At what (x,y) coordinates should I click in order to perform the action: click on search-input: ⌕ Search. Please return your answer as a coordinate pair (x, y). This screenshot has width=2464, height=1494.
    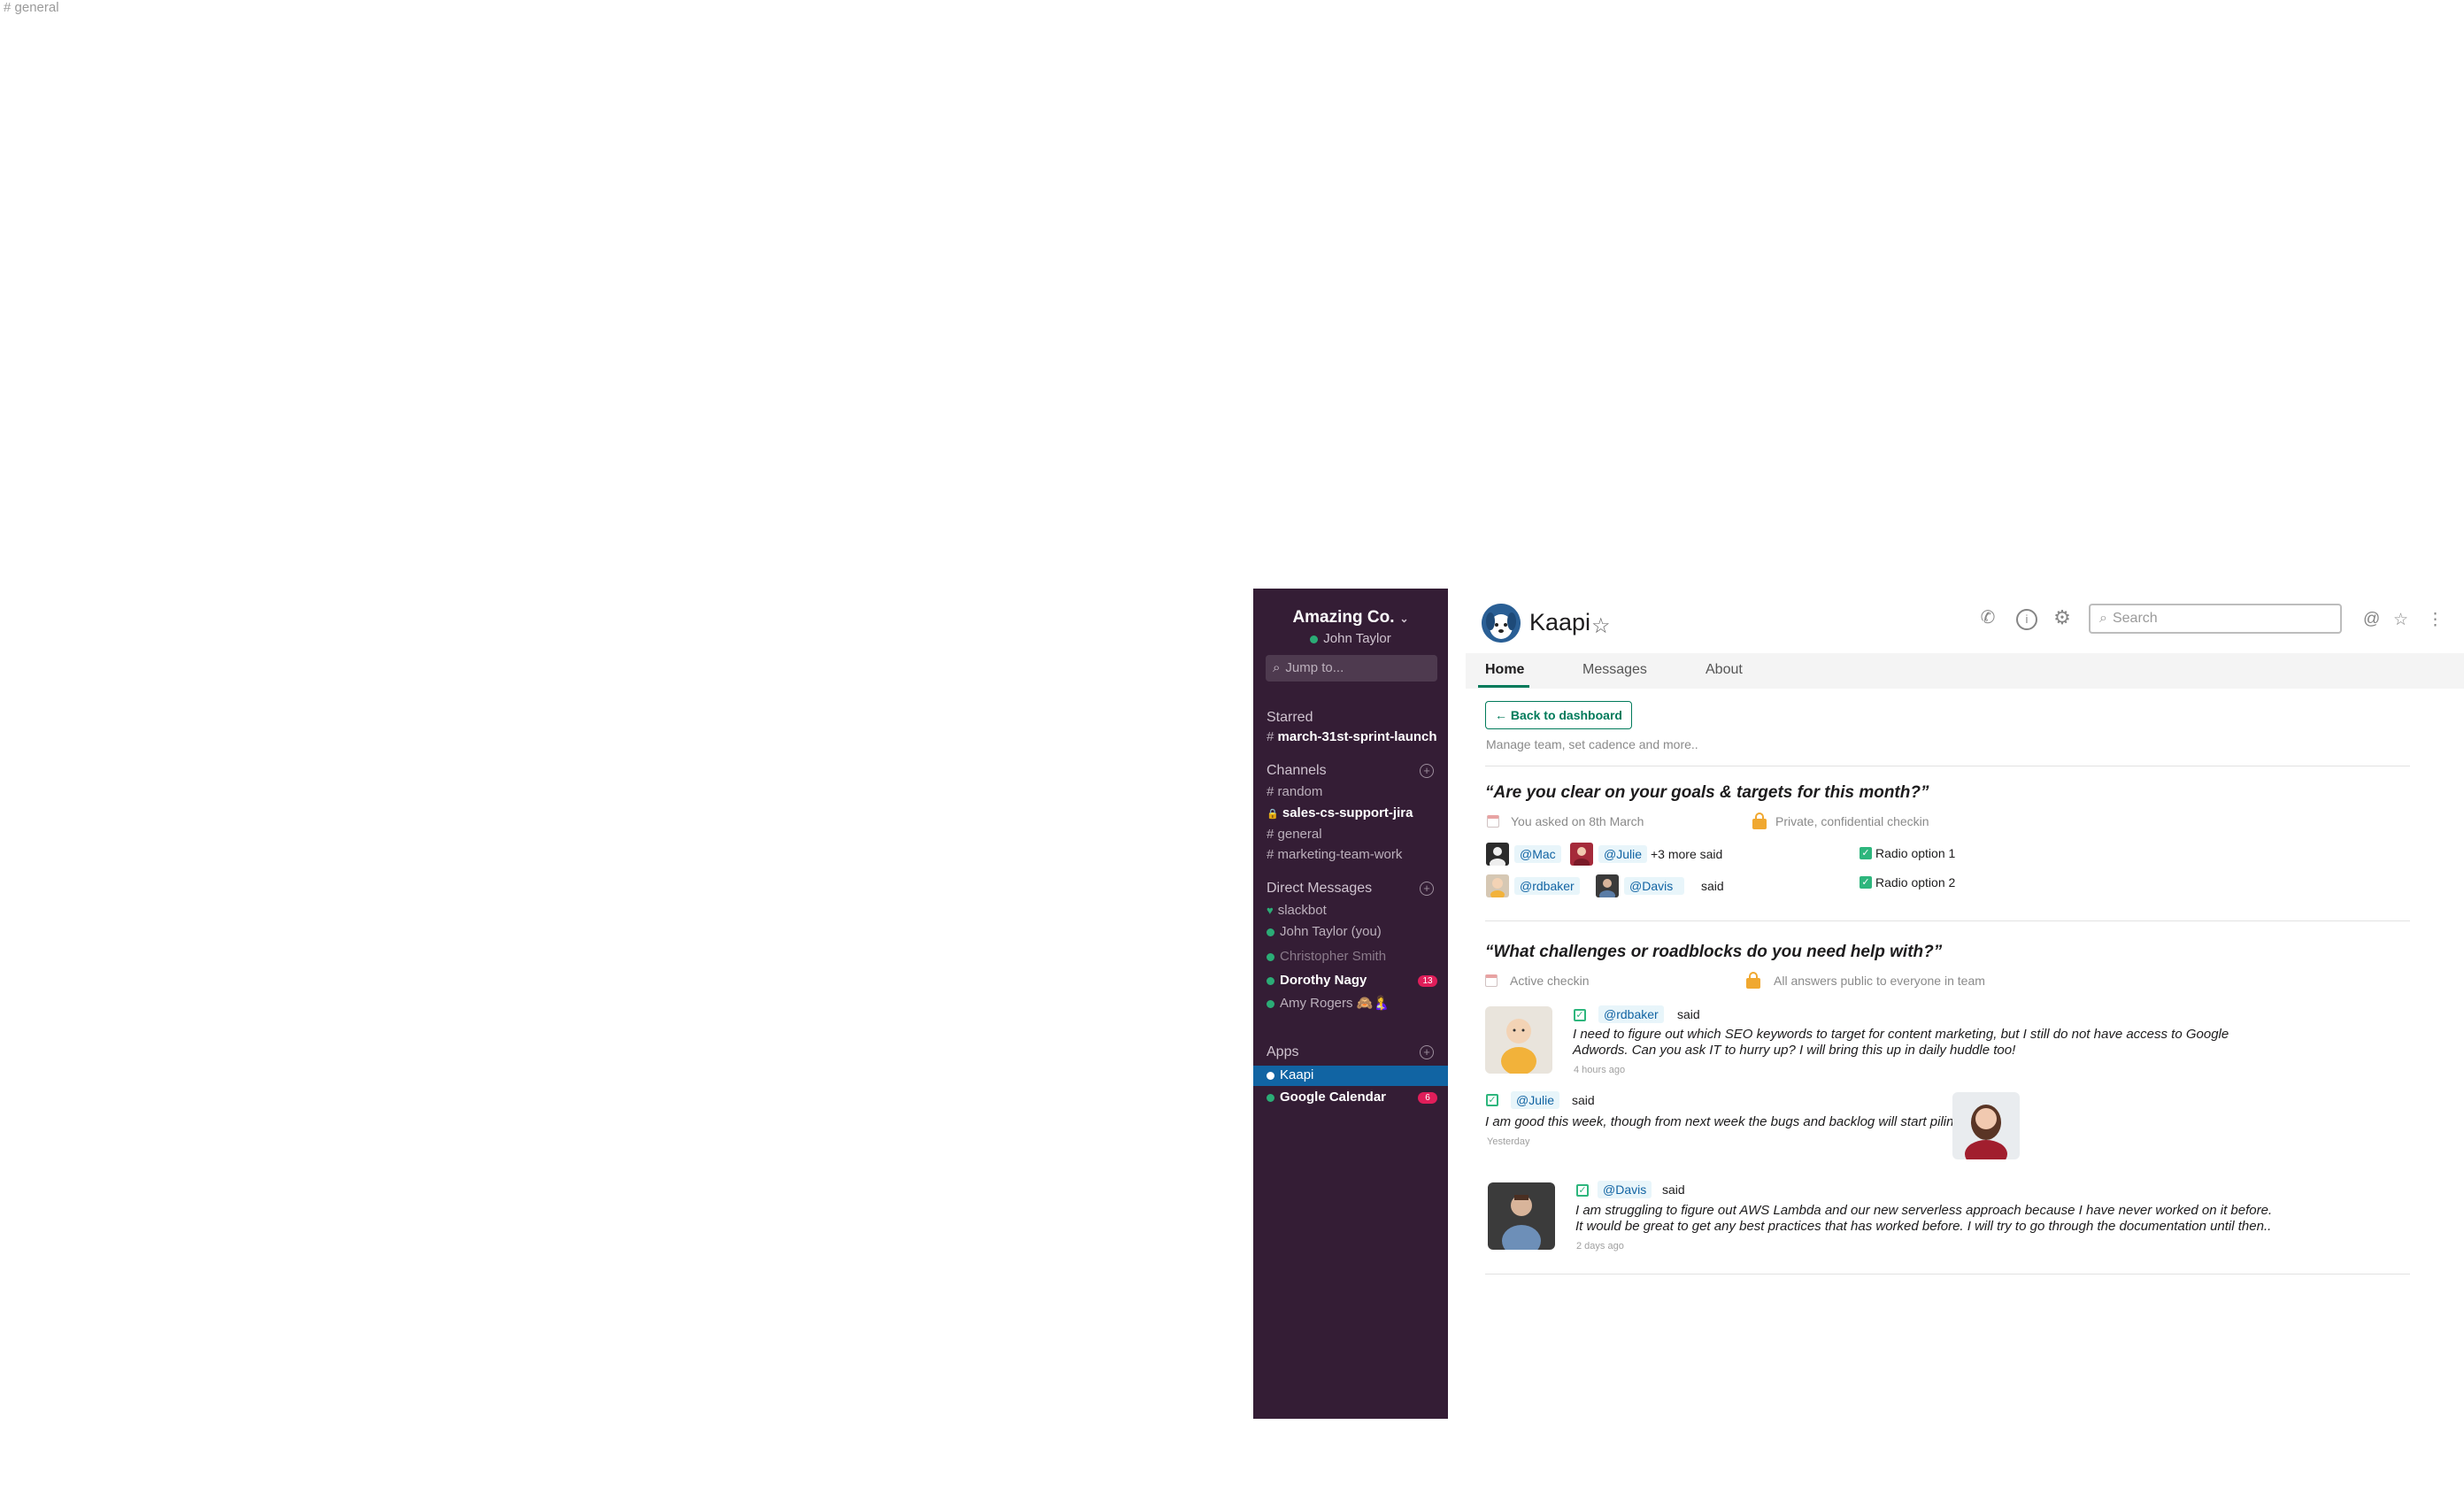
    Looking at the image, I should click on (2216, 619).